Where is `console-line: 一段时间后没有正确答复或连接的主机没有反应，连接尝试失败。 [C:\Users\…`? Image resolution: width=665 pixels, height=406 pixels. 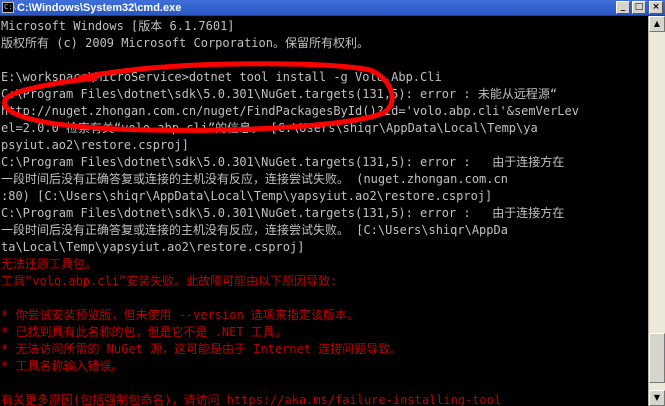 console-line: 一段时间后没有正确答复或连接的主机没有反应，连接尝试失败。 [C:\Users\… is located at coordinates (254, 230).